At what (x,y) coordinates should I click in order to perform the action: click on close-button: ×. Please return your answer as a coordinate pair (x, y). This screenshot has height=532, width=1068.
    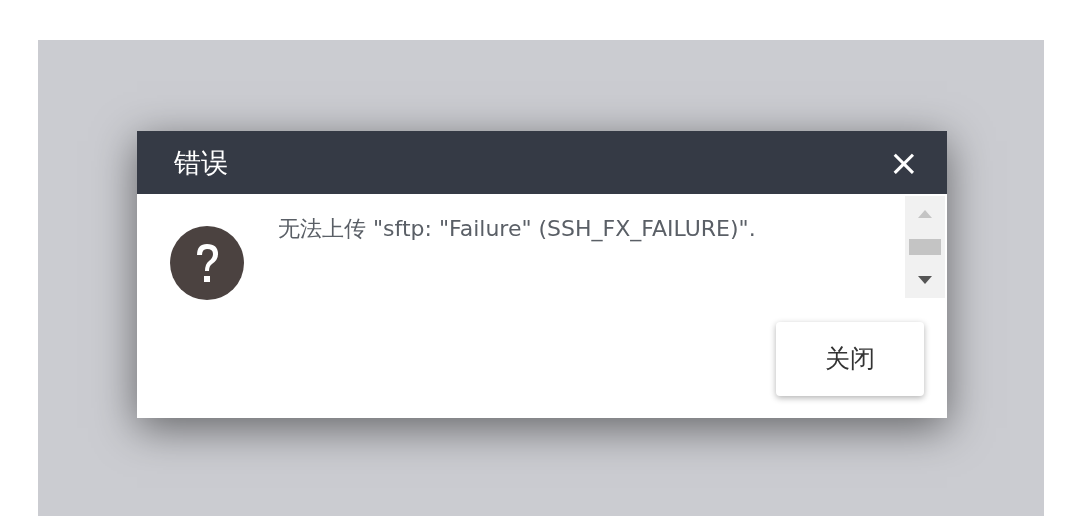
    Looking at the image, I should click on (903, 162).